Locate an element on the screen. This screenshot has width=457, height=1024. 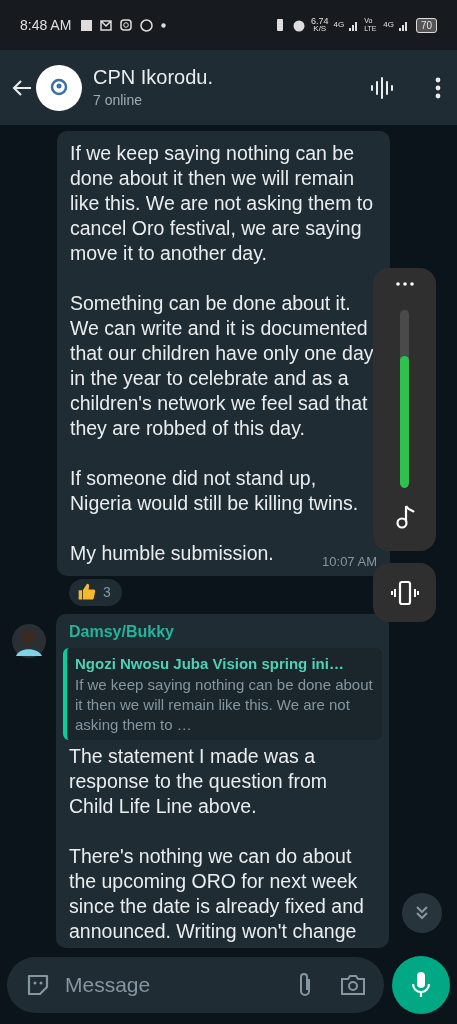
message-text: The statement I made was a response to the question from Child Life Line above. is located at coordinates (198, 781).